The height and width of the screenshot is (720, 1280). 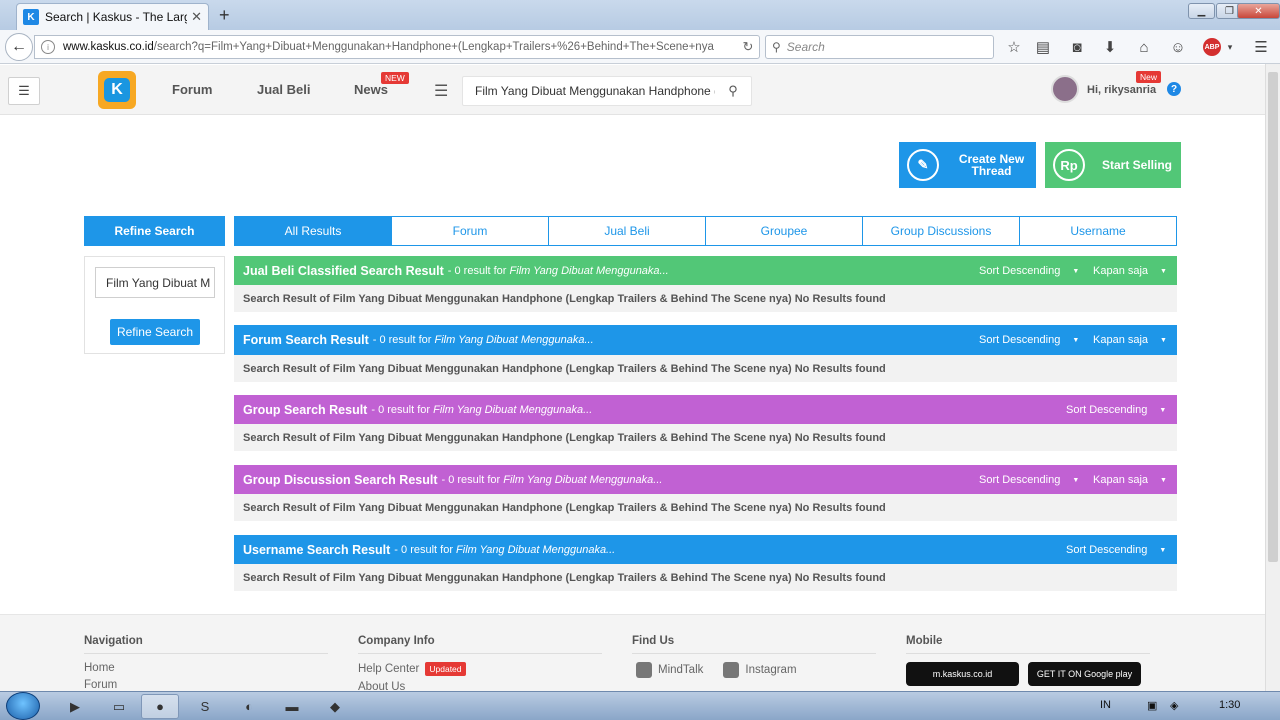 I want to click on refine-search-panel: Film Yang Dibuat M Refine Search, so click(x=154, y=305).